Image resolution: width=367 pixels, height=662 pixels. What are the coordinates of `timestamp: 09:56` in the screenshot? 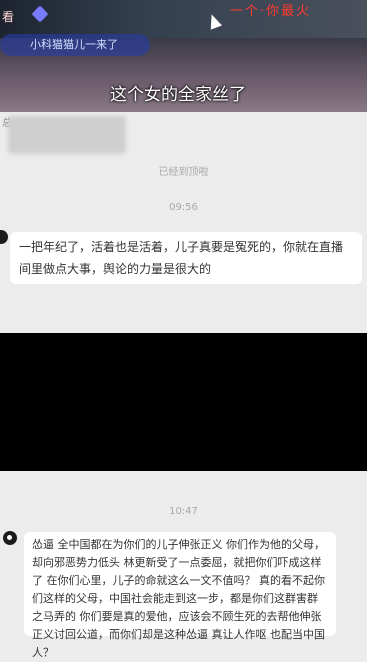 It's located at (183, 207).